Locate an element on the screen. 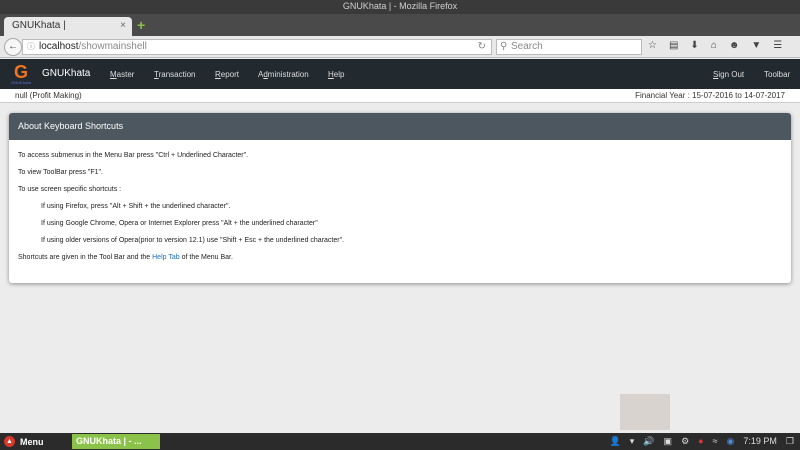  menu-administration: Administration is located at coordinates (283, 74).